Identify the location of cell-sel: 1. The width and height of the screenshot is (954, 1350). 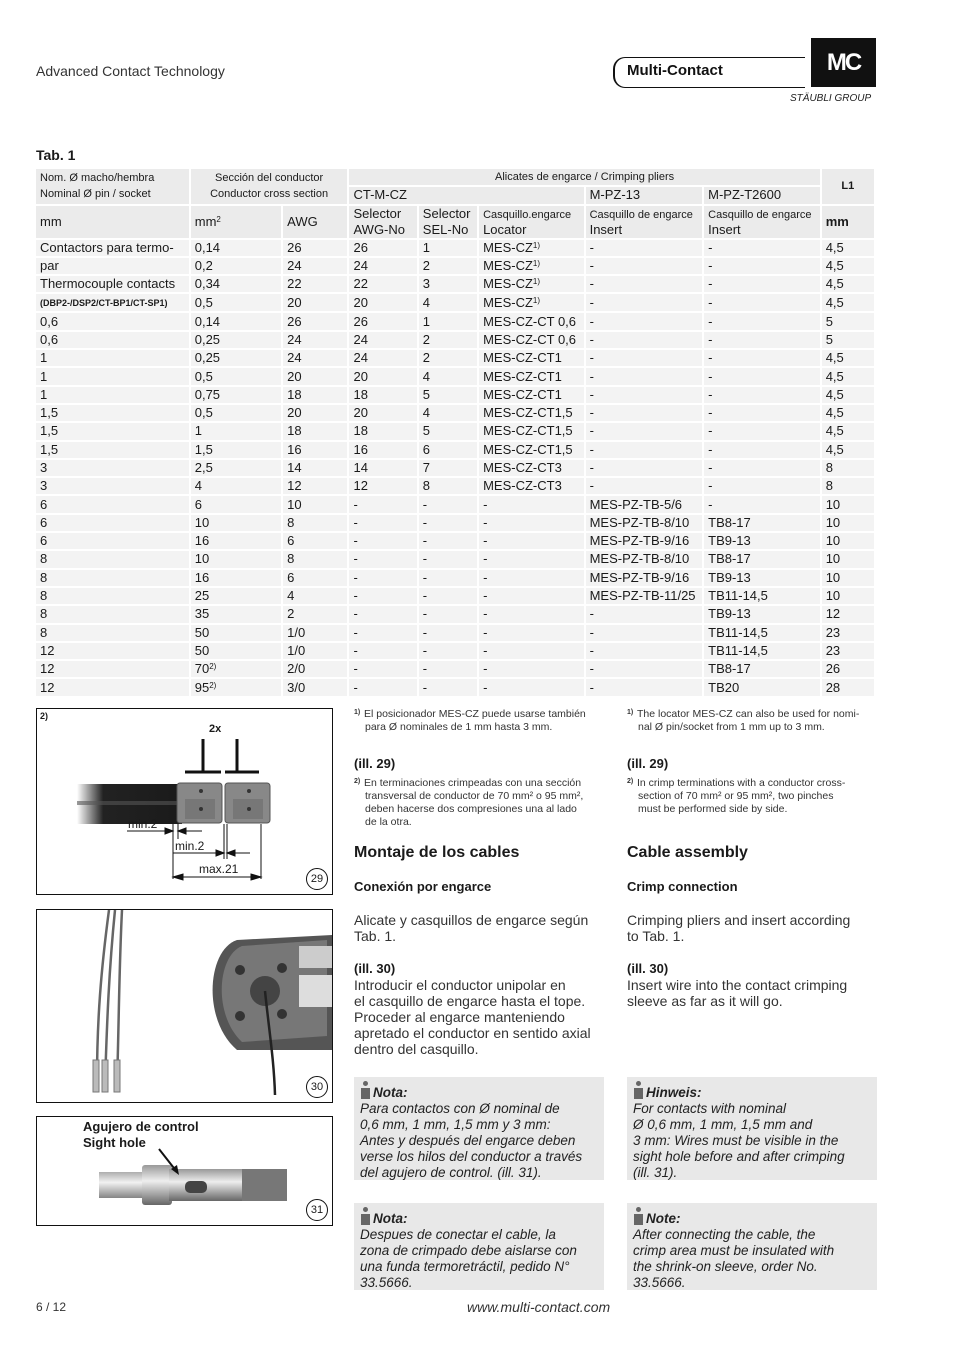
(448, 247).